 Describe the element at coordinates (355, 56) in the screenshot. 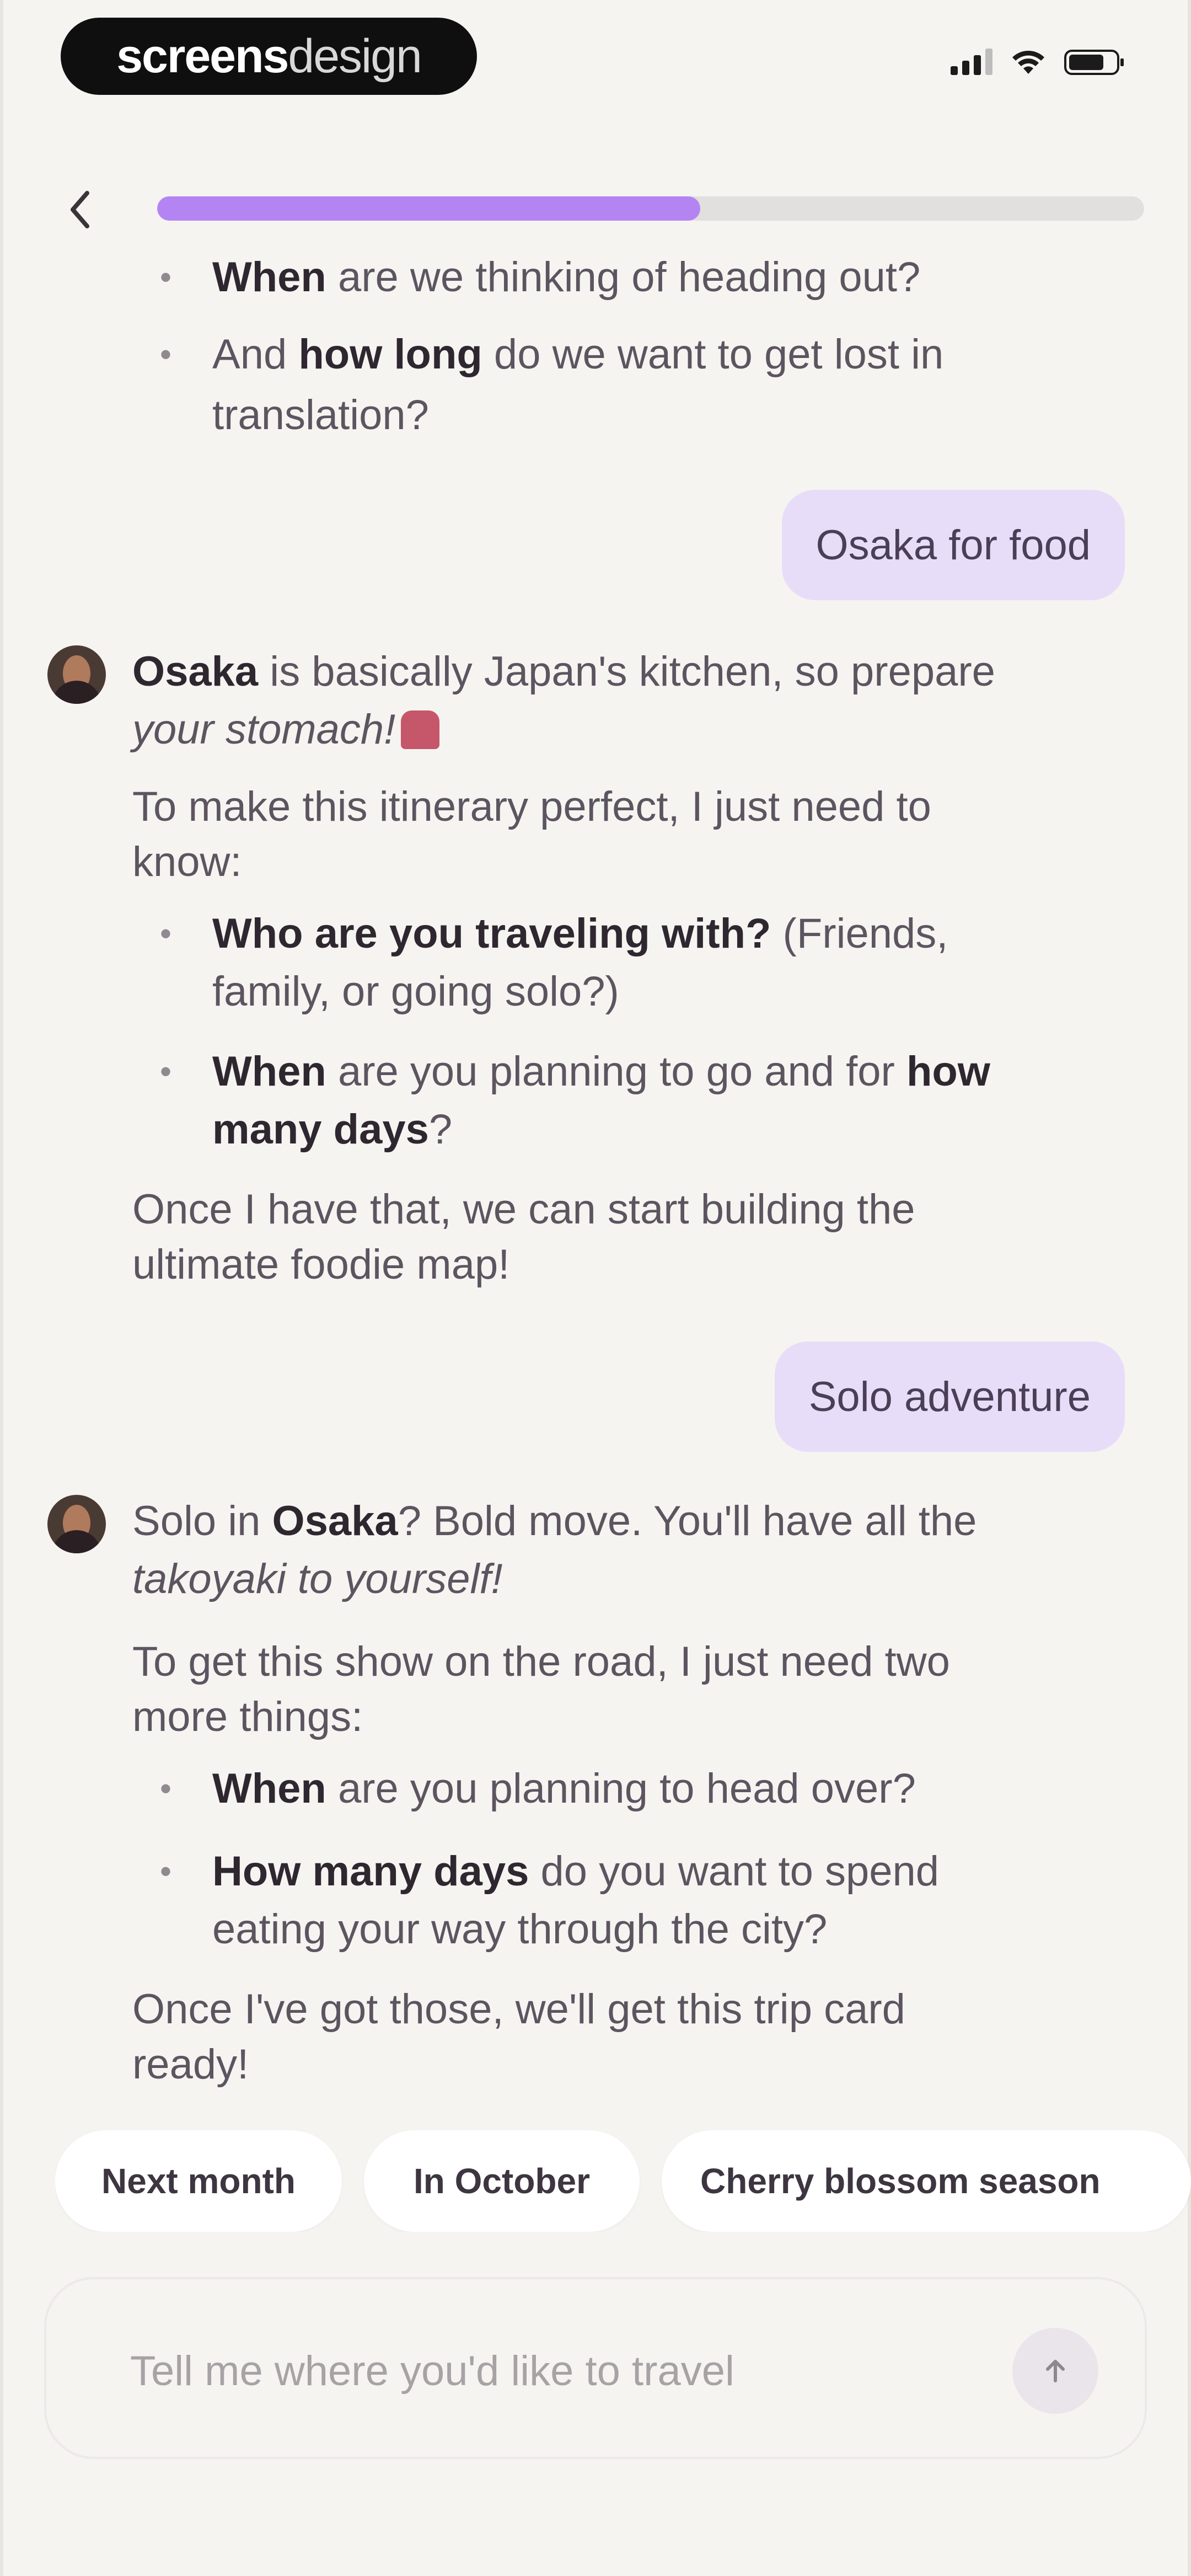

I see `brand-light: design` at that location.